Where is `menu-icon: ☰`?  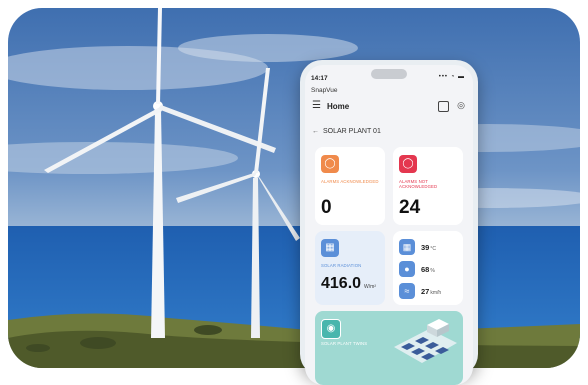
menu-icon: ☰ is located at coordinates (316, 105).